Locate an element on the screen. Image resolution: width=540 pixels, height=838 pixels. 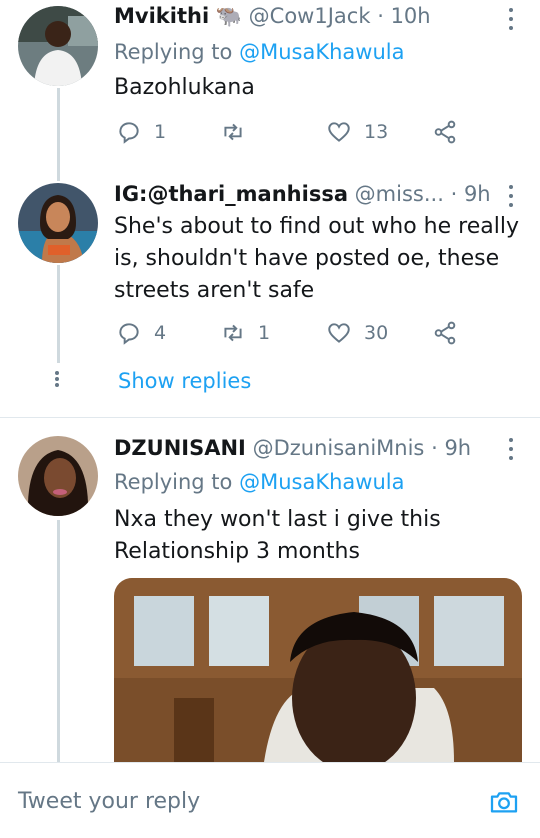
author-name: Mvikithi is located at coordinates (161, 16).